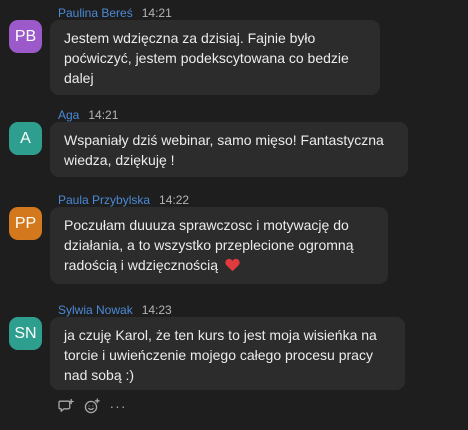 Image resolution: width=468 pixels, height=430 pixels. I want to click on heart-emoji-icon, so click(232, 267).